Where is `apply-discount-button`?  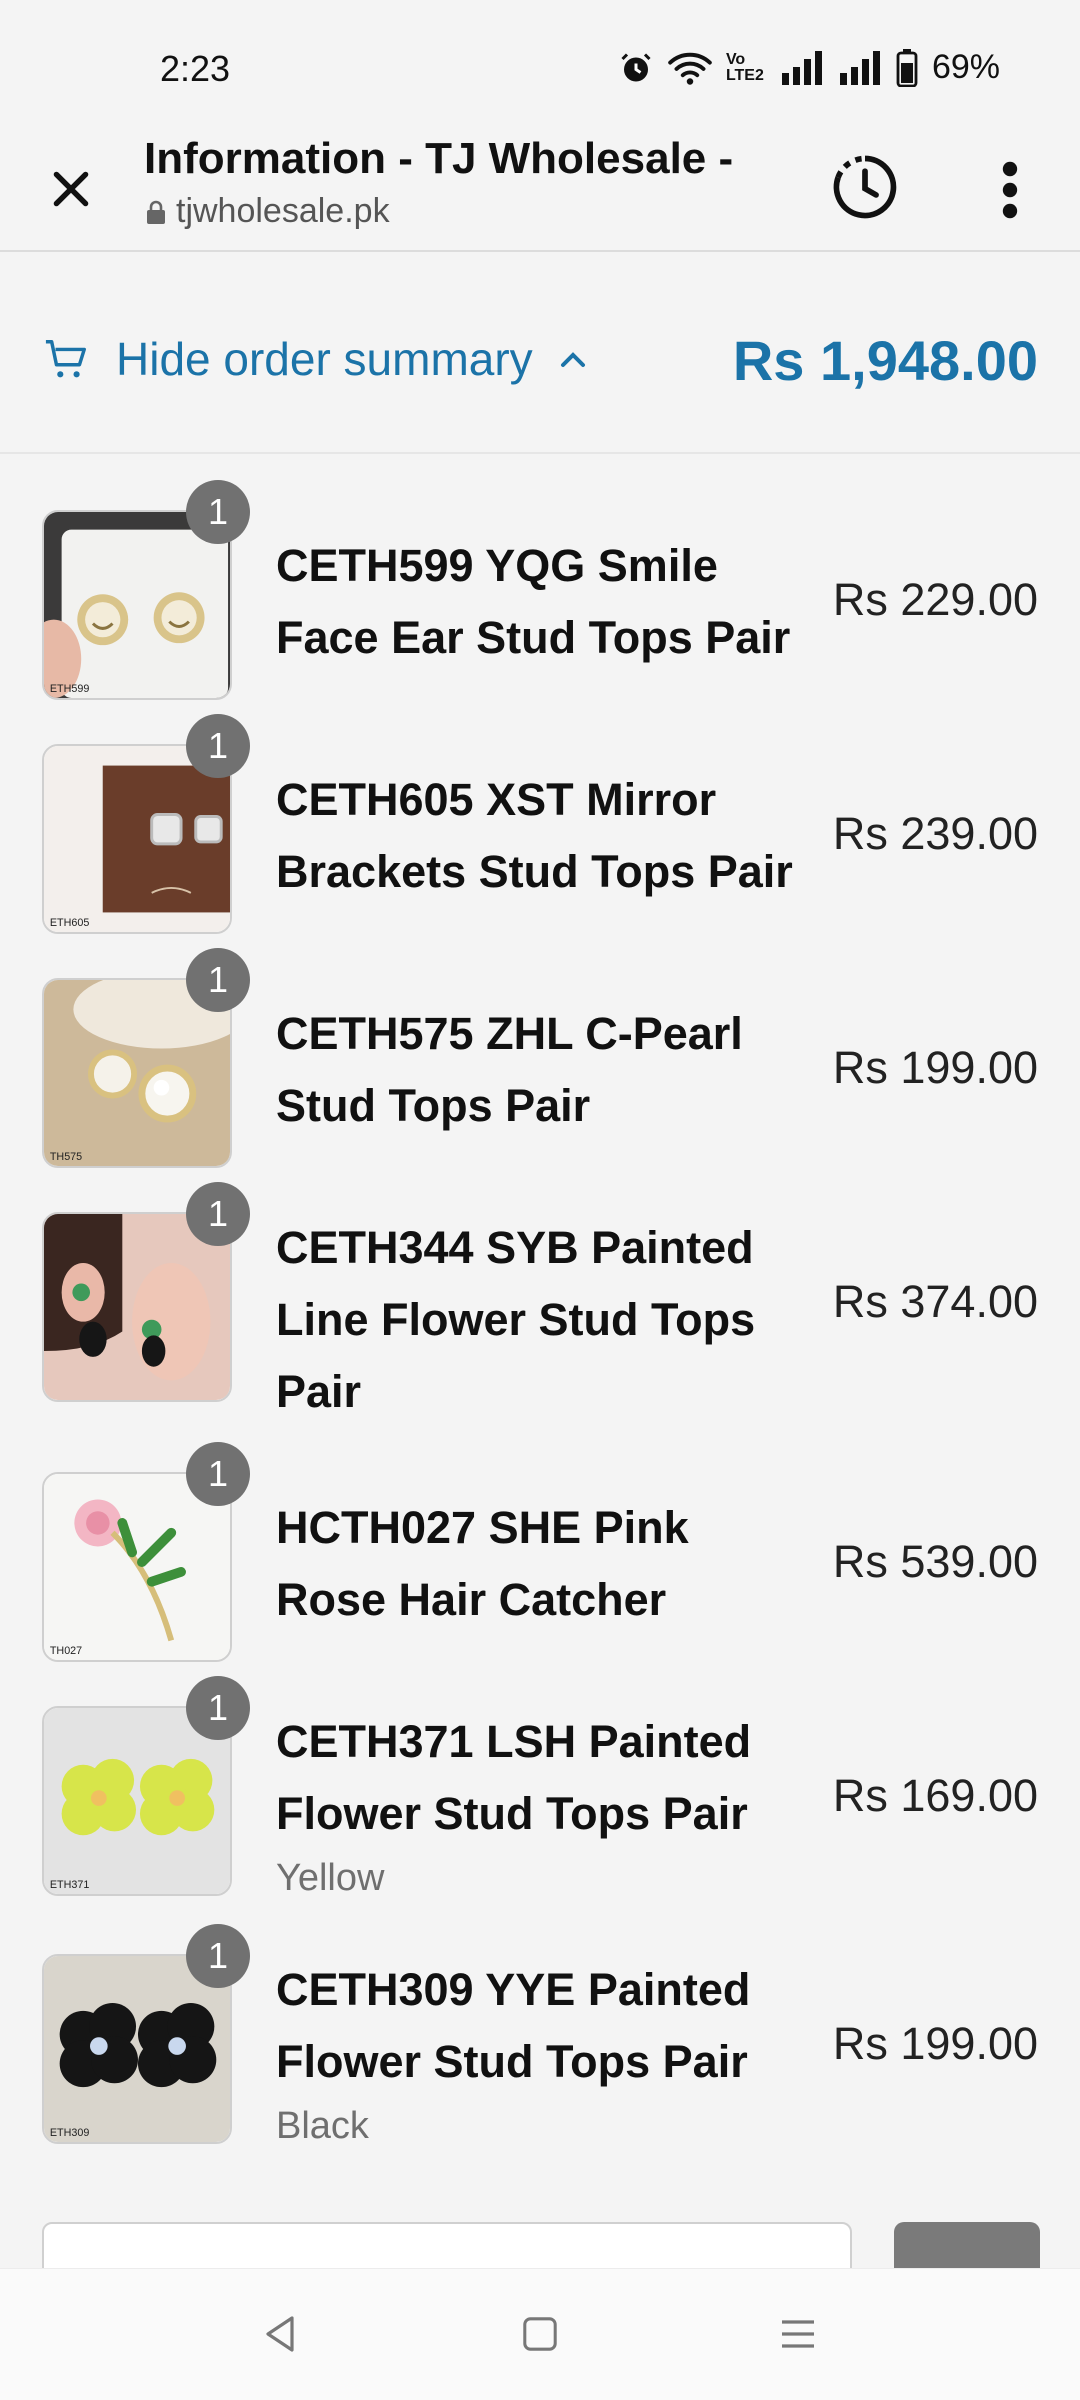
apply-discount-button is located at coordinates (967, 2246).